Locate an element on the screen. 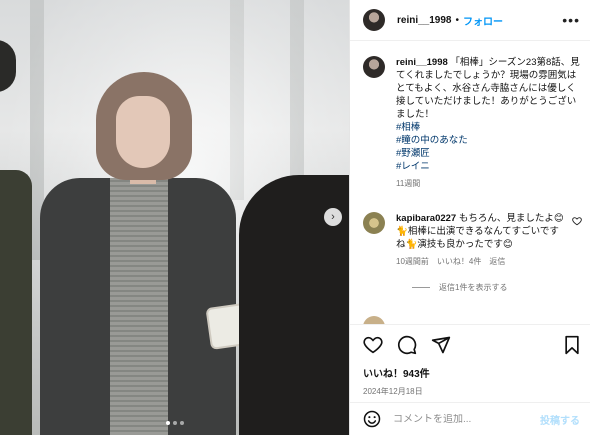 The height and width of the screenshot is (435, 590). post-actions: いいね！943件 2024年12月18日 is located at coordinates (470, 360).